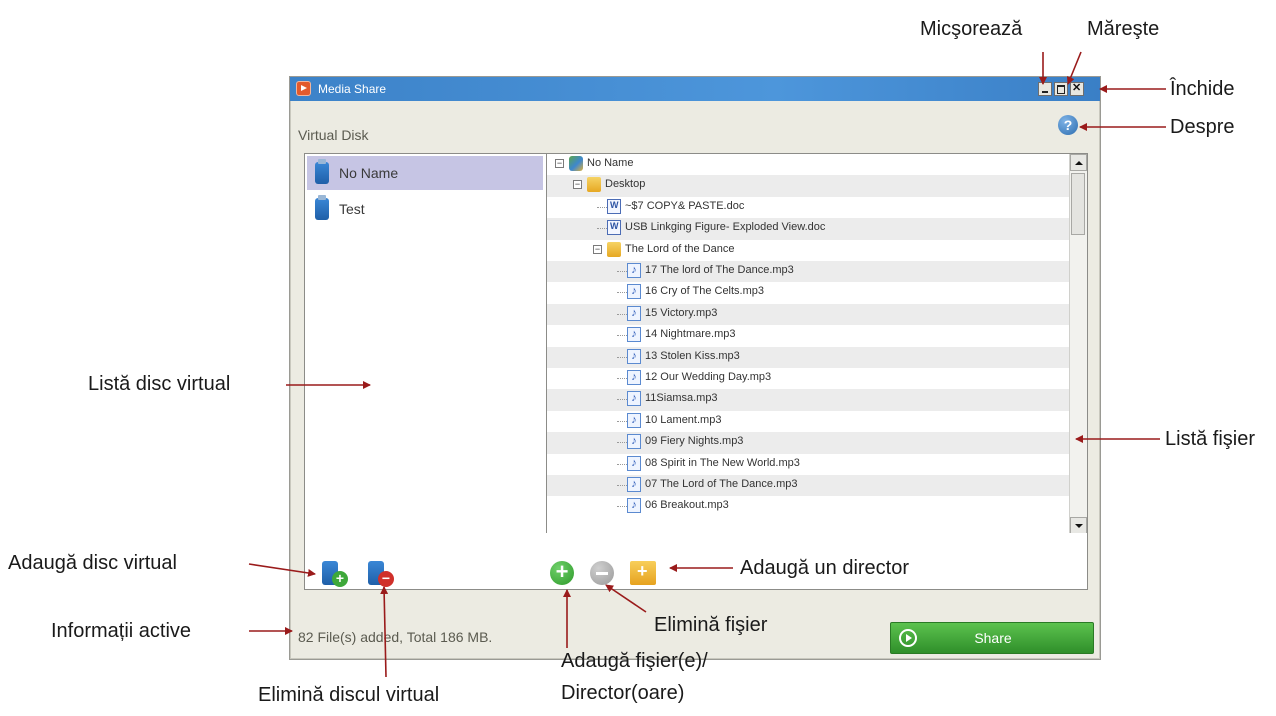 The image size is (1276, 716). What do you see at coordinates (695, 89) in the screenshot?
I see `title-bar: Media Share` at bounding box center [695, 89].